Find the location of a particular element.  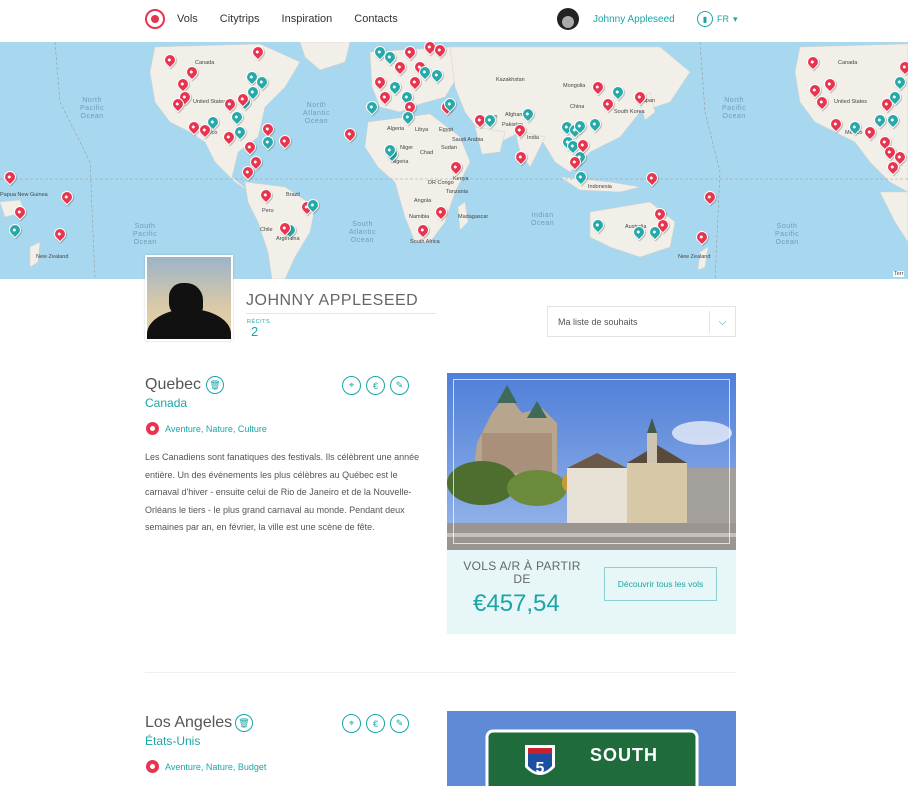

country-label: Niger is located at coordinates (407, 148).